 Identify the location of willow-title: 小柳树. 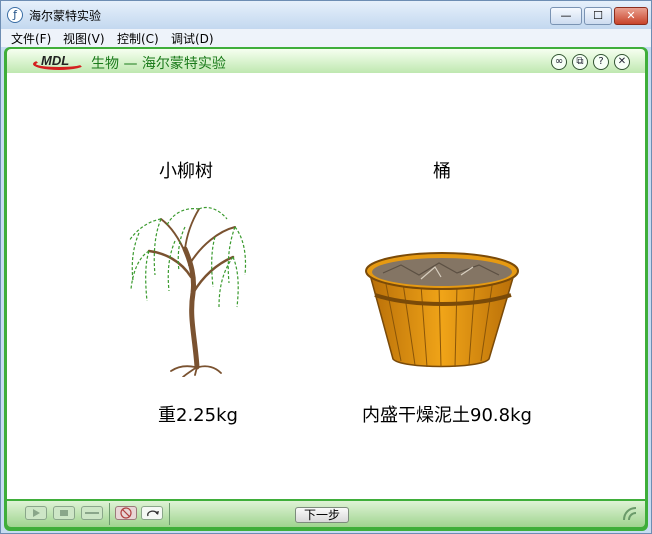
(186, 171).